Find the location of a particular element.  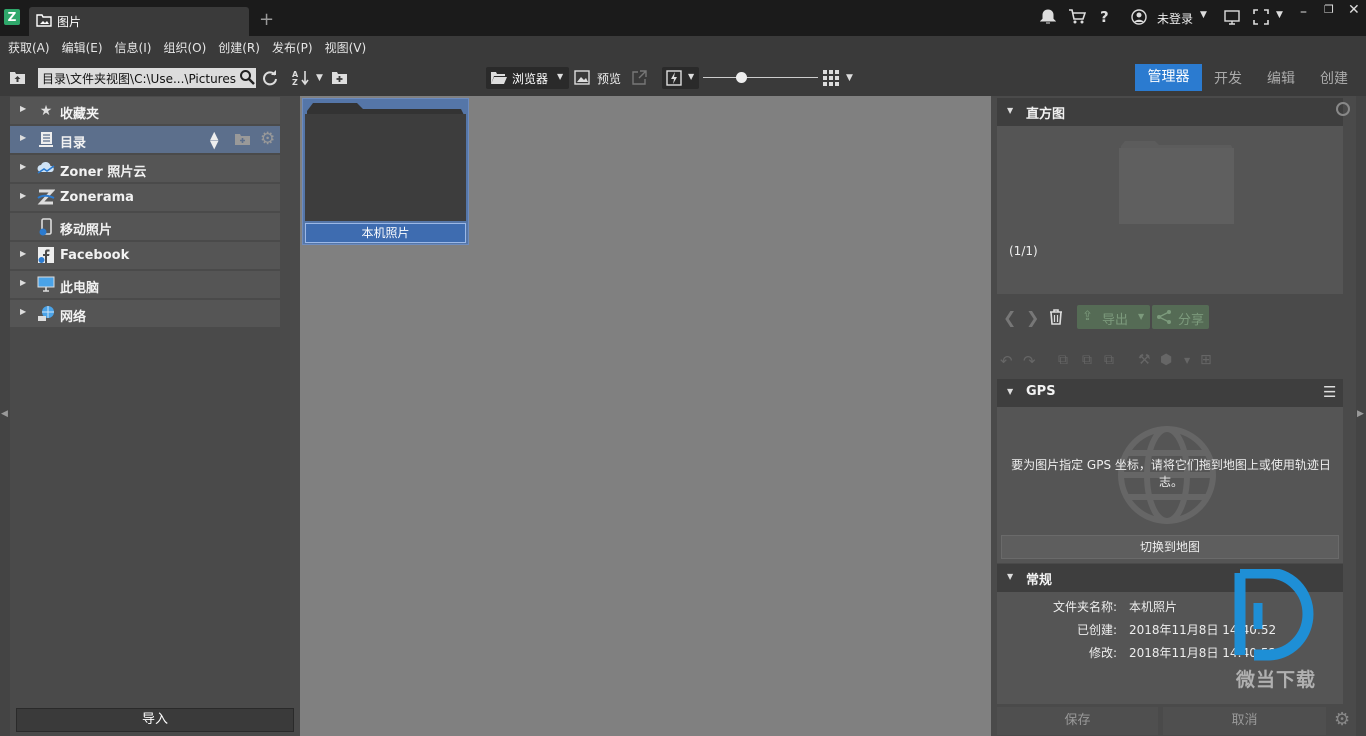

gps-message: 要为图片指定 GPS 坐标，请将它们拖到地图上或使用轨迹日志。 is located at coordinates (1171, 473).